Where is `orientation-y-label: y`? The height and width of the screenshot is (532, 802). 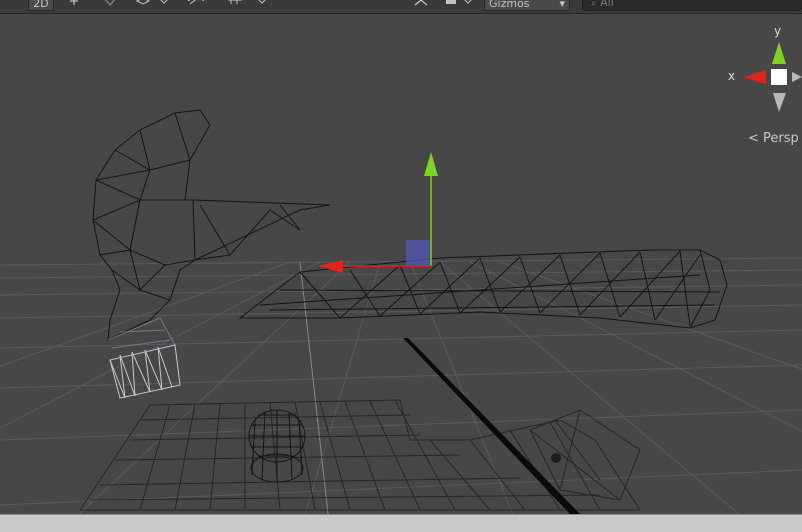 orientation-y-label: y is located at coordinates (778, 31).